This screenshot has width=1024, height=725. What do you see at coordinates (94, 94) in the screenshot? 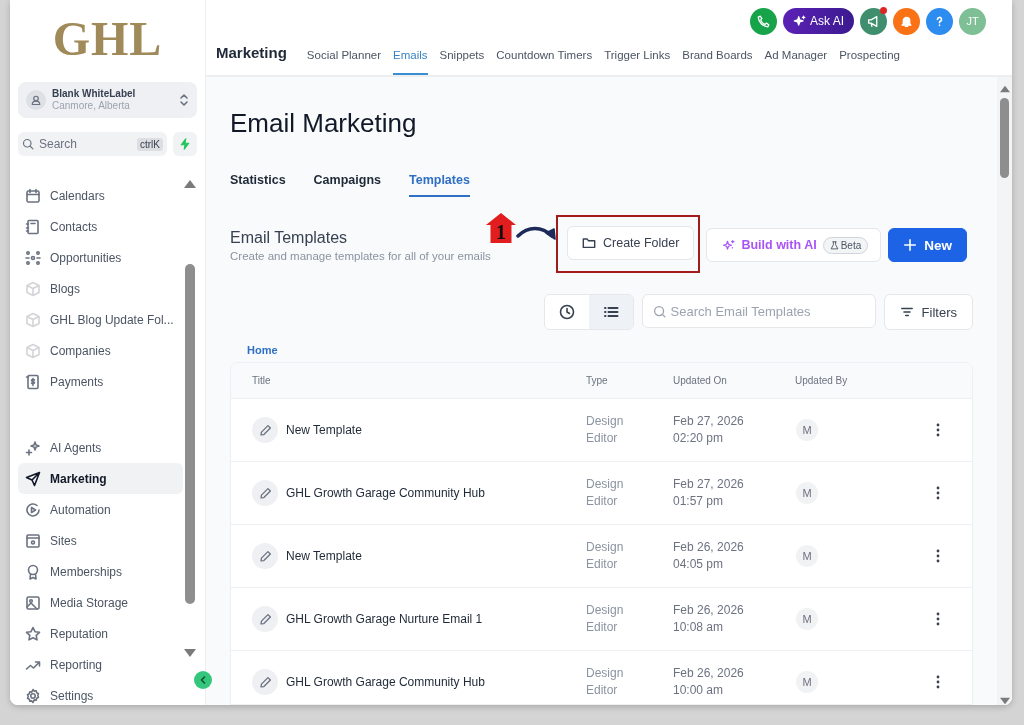
I see `account-name: Blank WhiteLabel` at bounding box center [94, 94].